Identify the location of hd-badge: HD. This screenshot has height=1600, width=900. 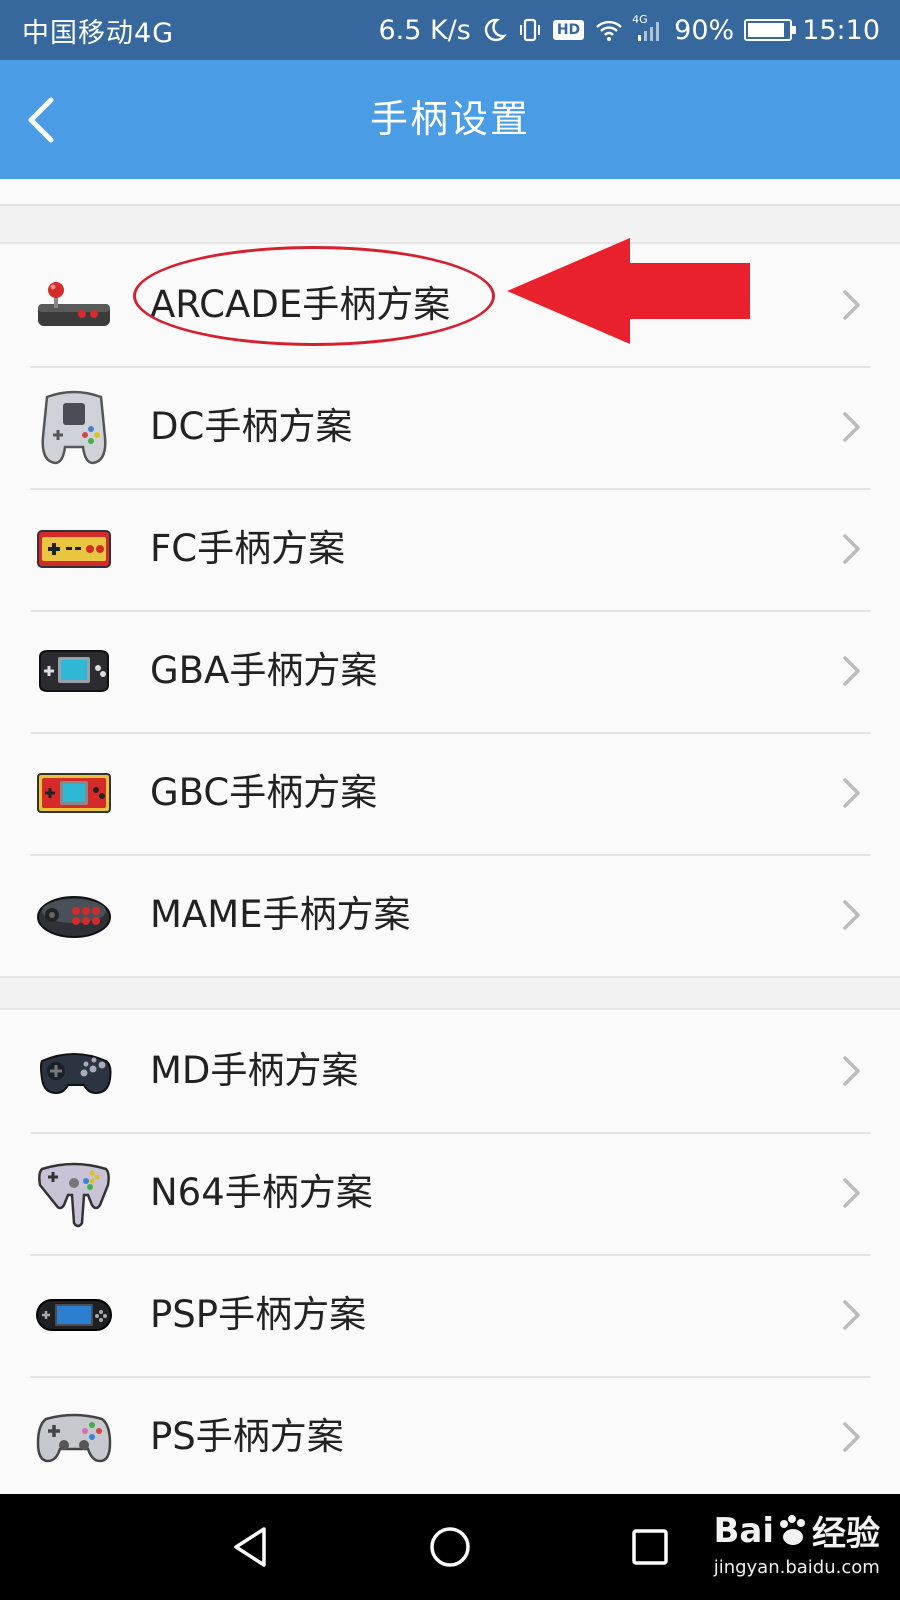
(568, 30).